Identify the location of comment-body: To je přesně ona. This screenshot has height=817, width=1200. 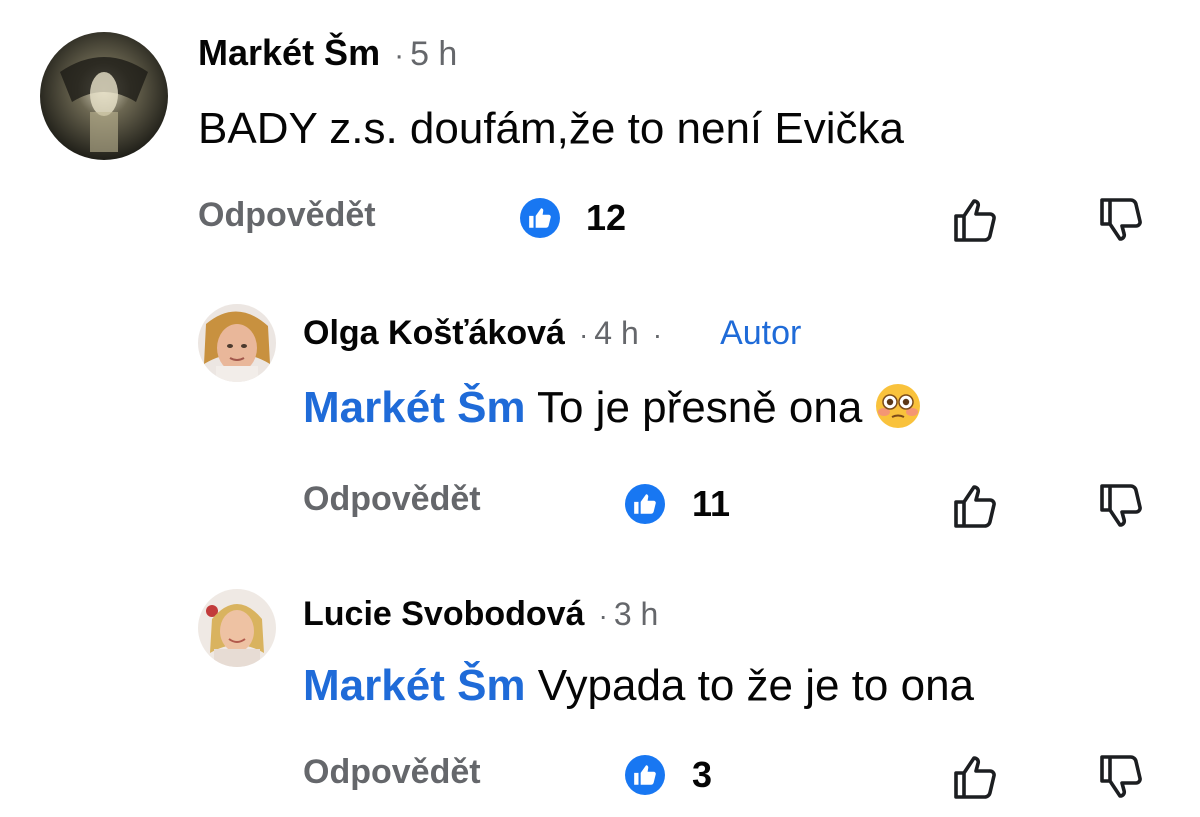
(699, 407).